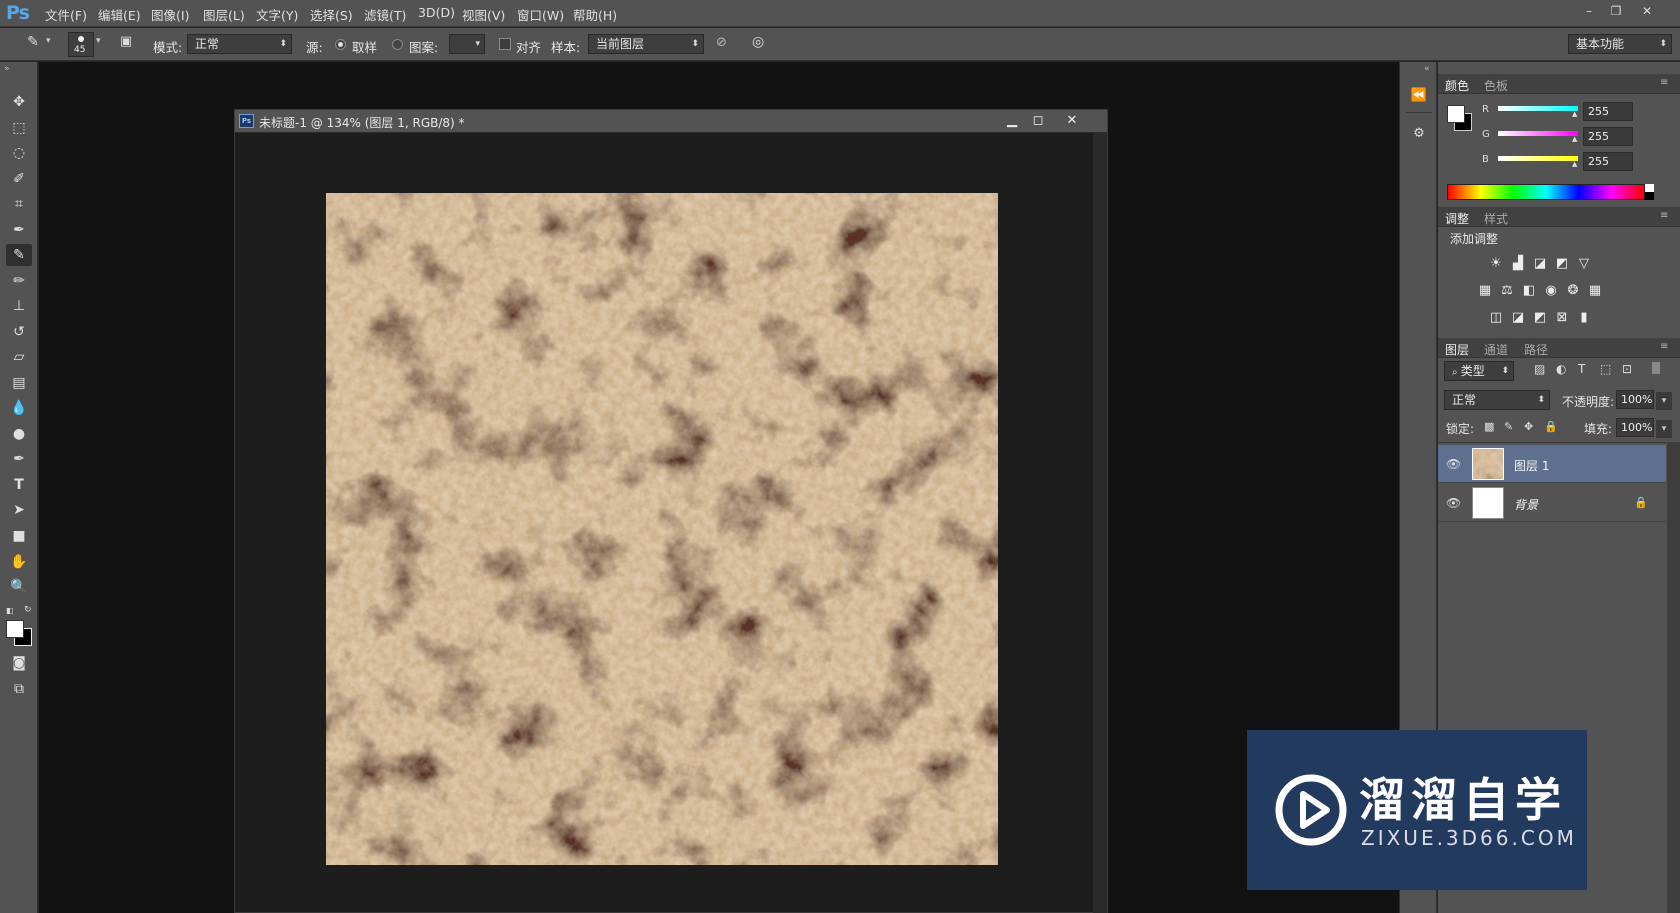 This screenshot has width=1680, height=913. I want to click on dodge-tool-icon: ●, so click(19, 434).